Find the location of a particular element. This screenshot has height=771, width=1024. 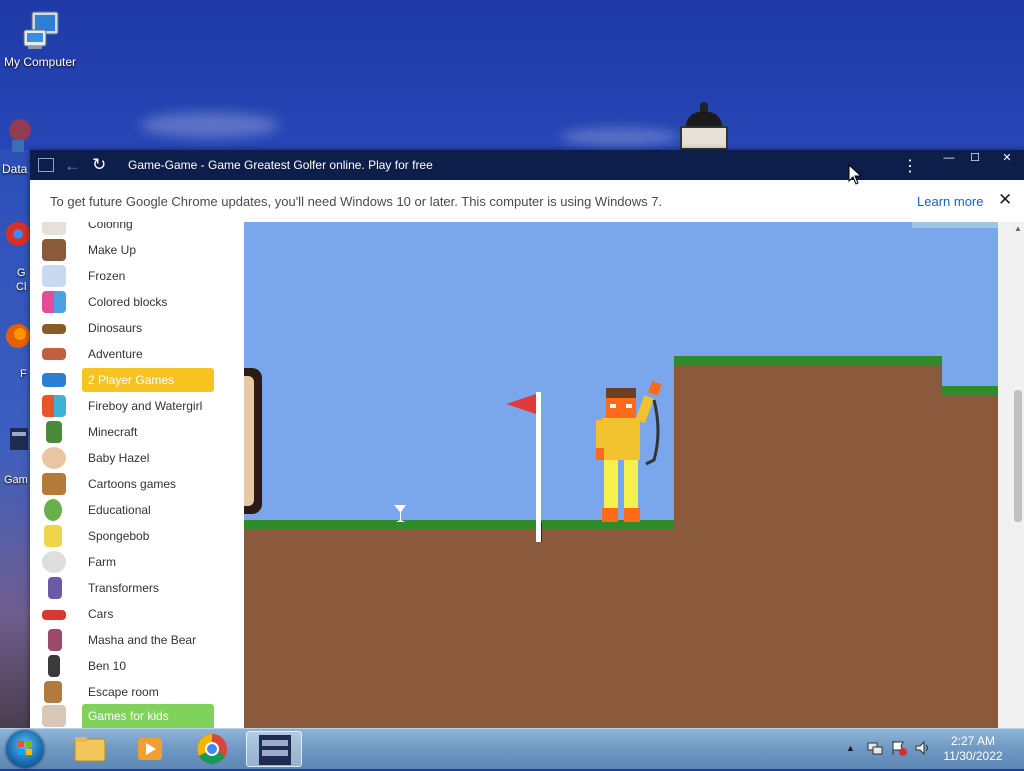

desktop-icon-label: My Computer is located at coordinates (40, 62).